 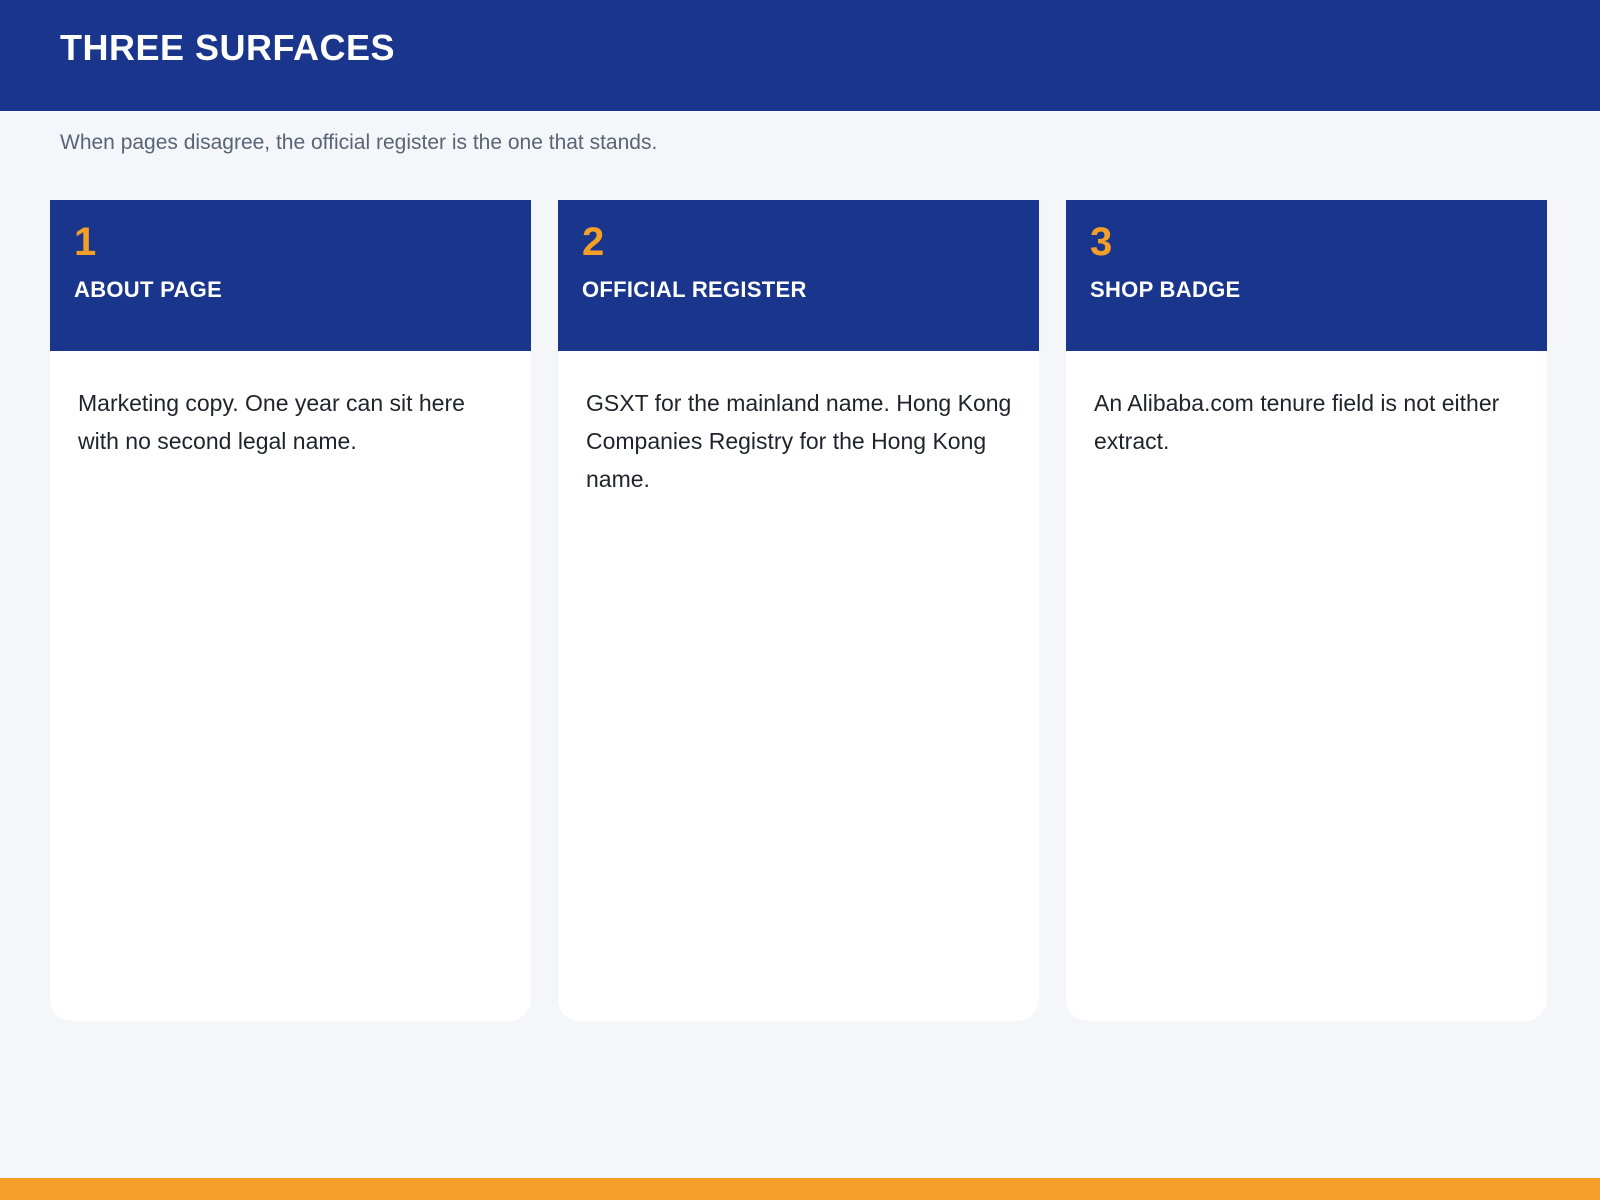 I want to click on card-title: ABOUT PAGE, so click(x=148, y=289).